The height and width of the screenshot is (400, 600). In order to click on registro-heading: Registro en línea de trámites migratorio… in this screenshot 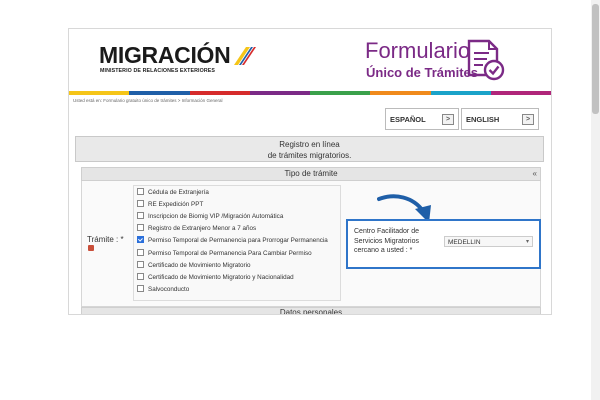, I will do `click(309, 149)`.